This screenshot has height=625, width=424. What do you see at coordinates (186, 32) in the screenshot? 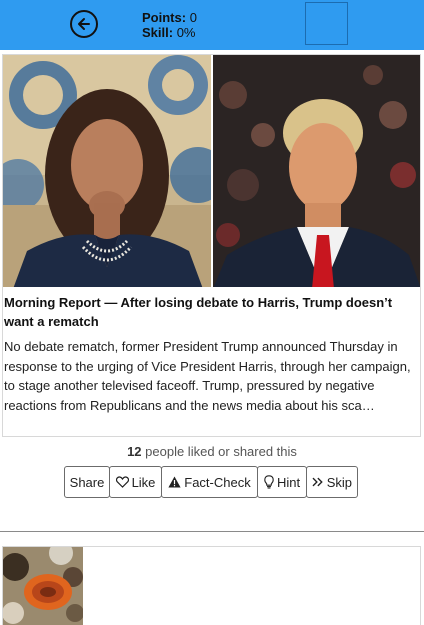
I see `skill-value: 0%` at bounding box center [186, 32].